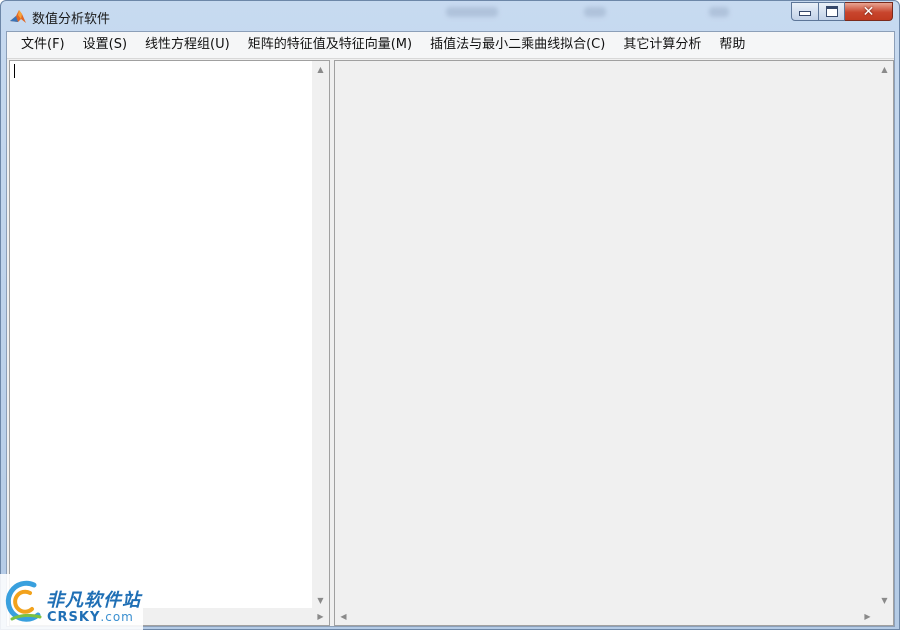 The image size is (900, 630). I want to click on menu-file: 文件(F), so click(40, 45).